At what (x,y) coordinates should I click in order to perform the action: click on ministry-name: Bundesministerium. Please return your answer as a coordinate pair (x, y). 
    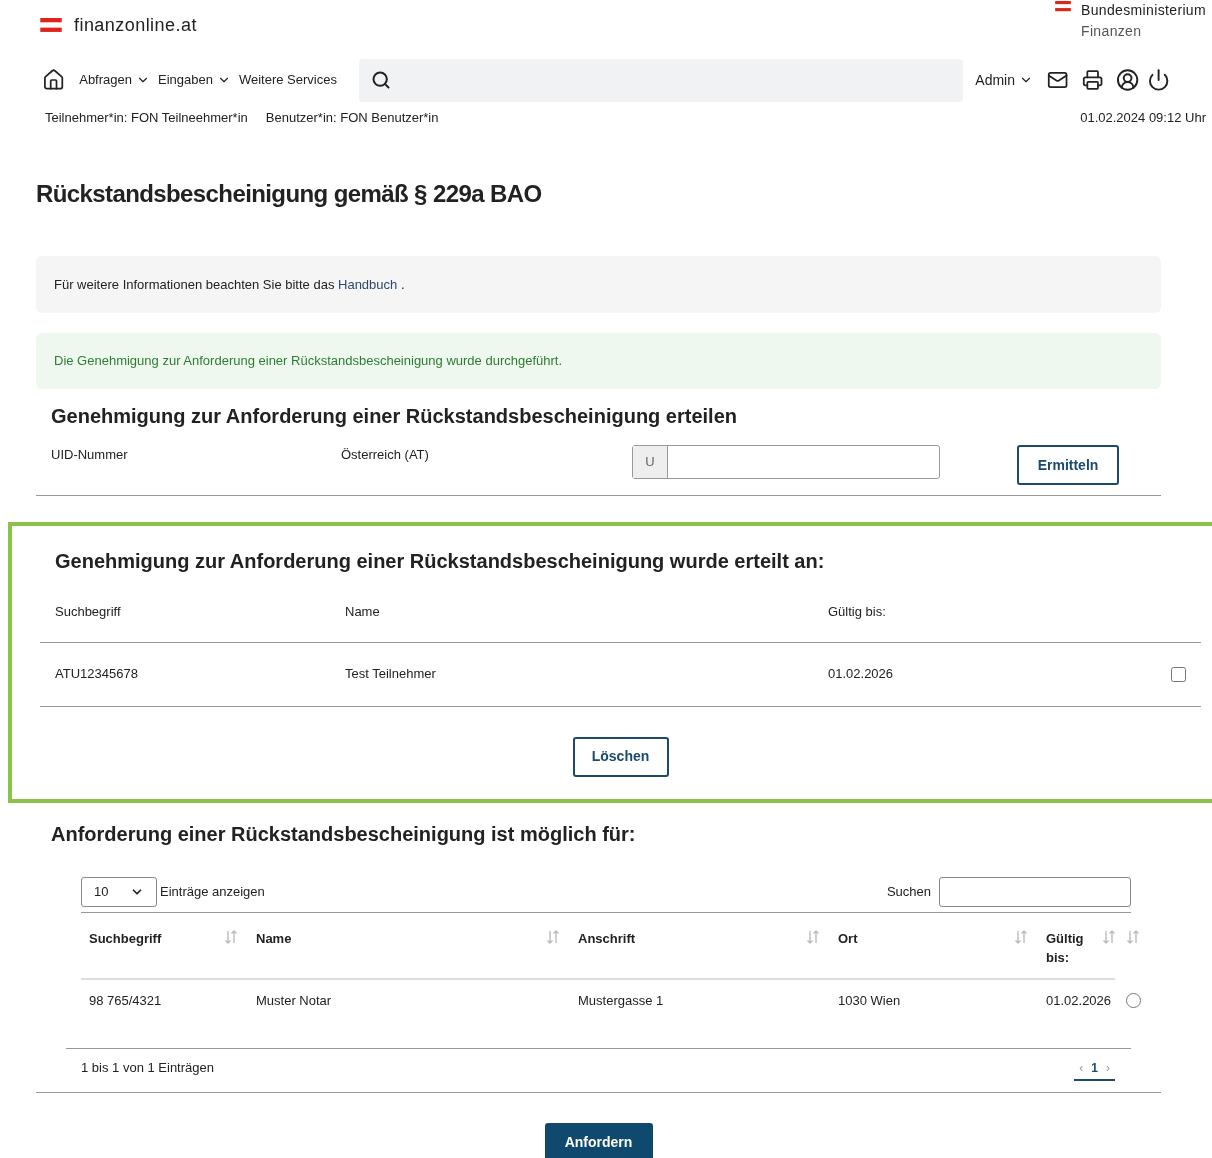
    Looking at the image, I should click on (1143, 10).